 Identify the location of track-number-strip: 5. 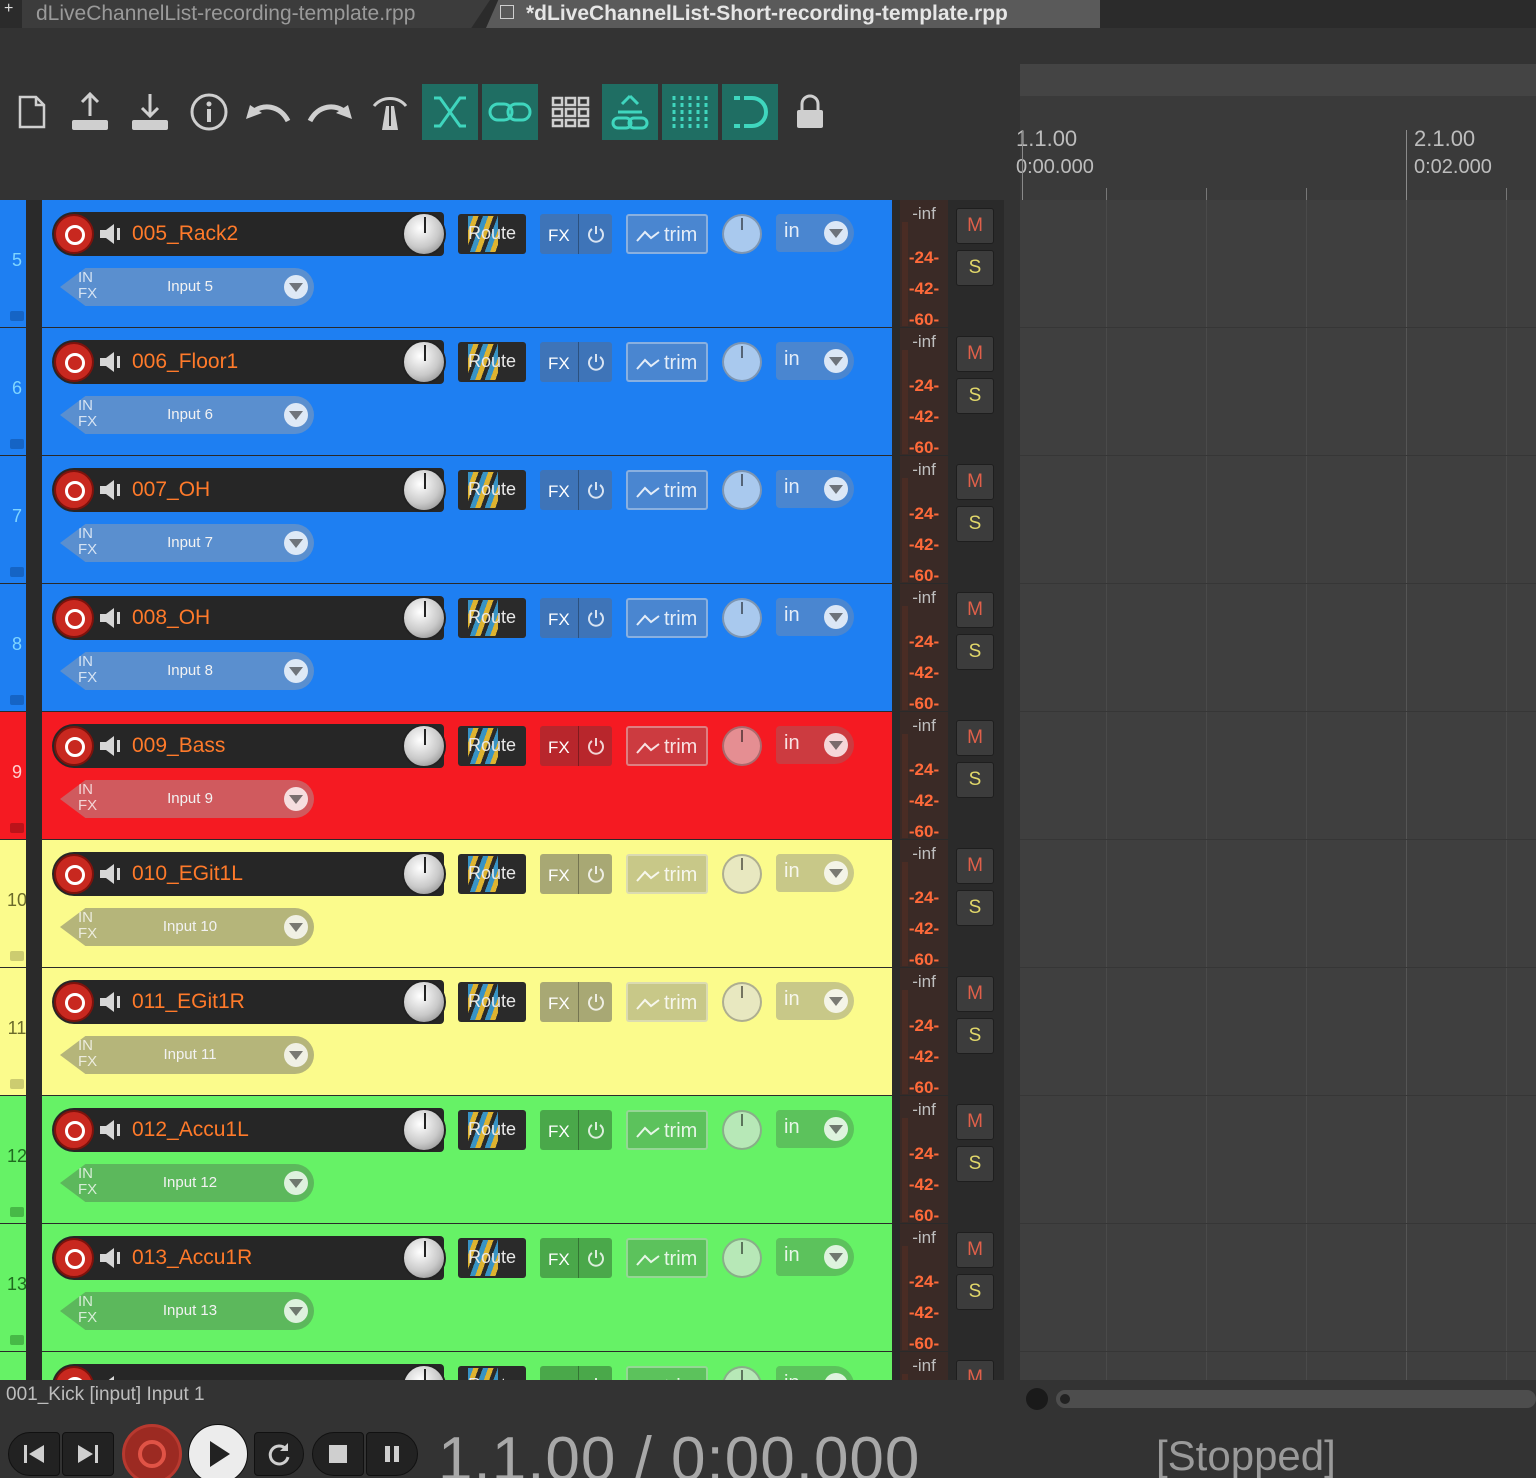
(17, 264).